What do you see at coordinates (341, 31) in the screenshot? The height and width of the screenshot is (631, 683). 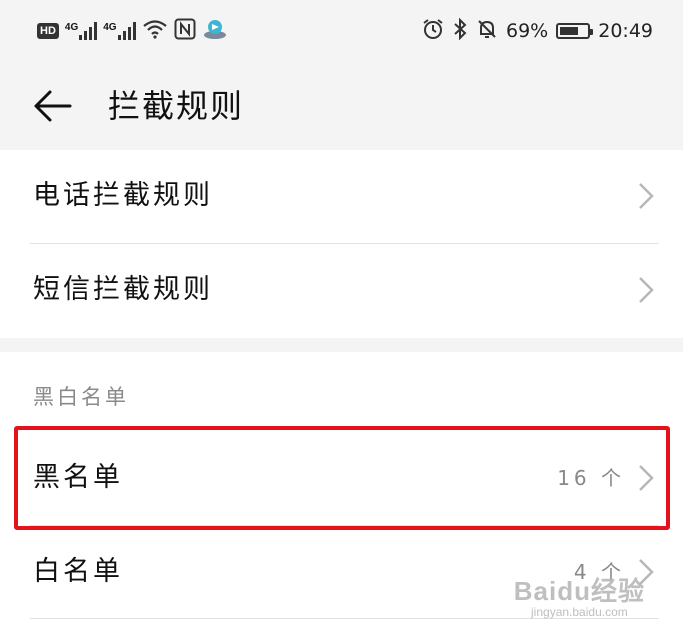 I see `status-bar: HD 4G 4G 69% 20:49` at bounding box center [341, 31].